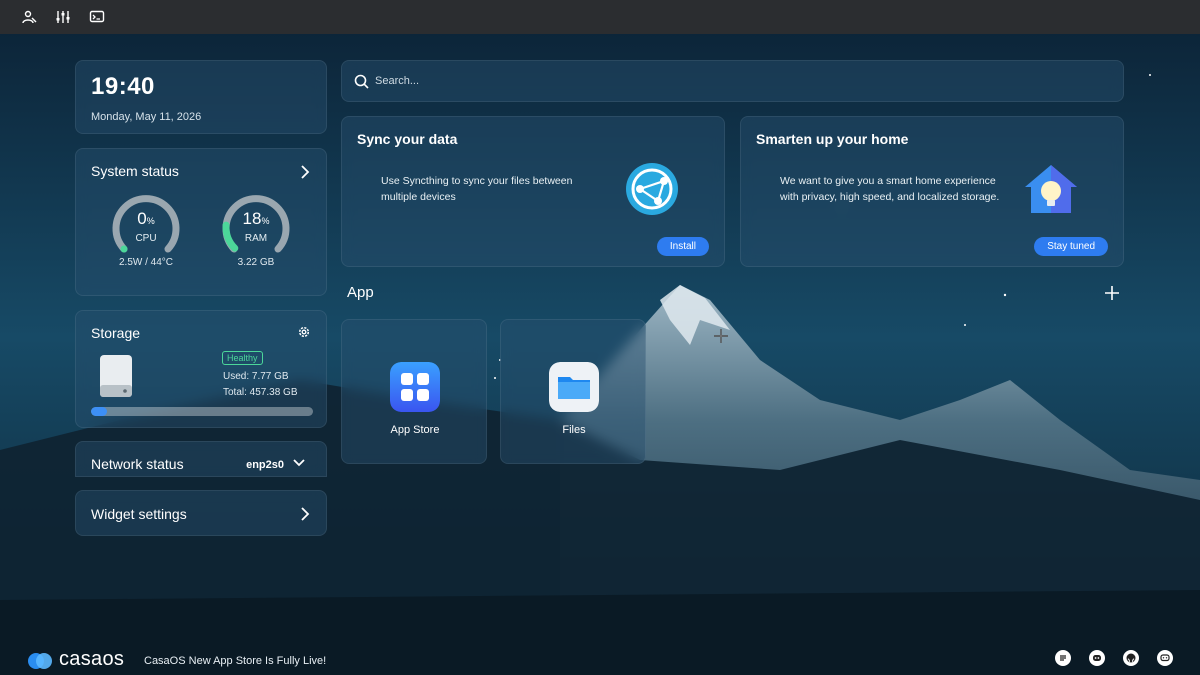 The image size is (1200, 675). I want to click on app-tile-app-store: App Store, so click(414, 391).